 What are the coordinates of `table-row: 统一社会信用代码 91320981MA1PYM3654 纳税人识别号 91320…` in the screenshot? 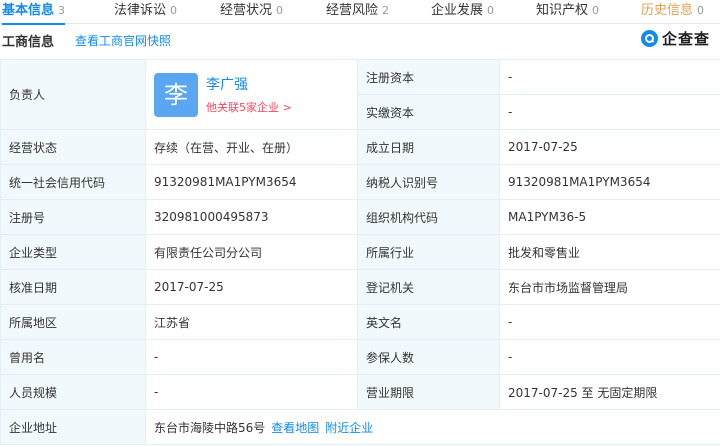 It's located at (360, 182).